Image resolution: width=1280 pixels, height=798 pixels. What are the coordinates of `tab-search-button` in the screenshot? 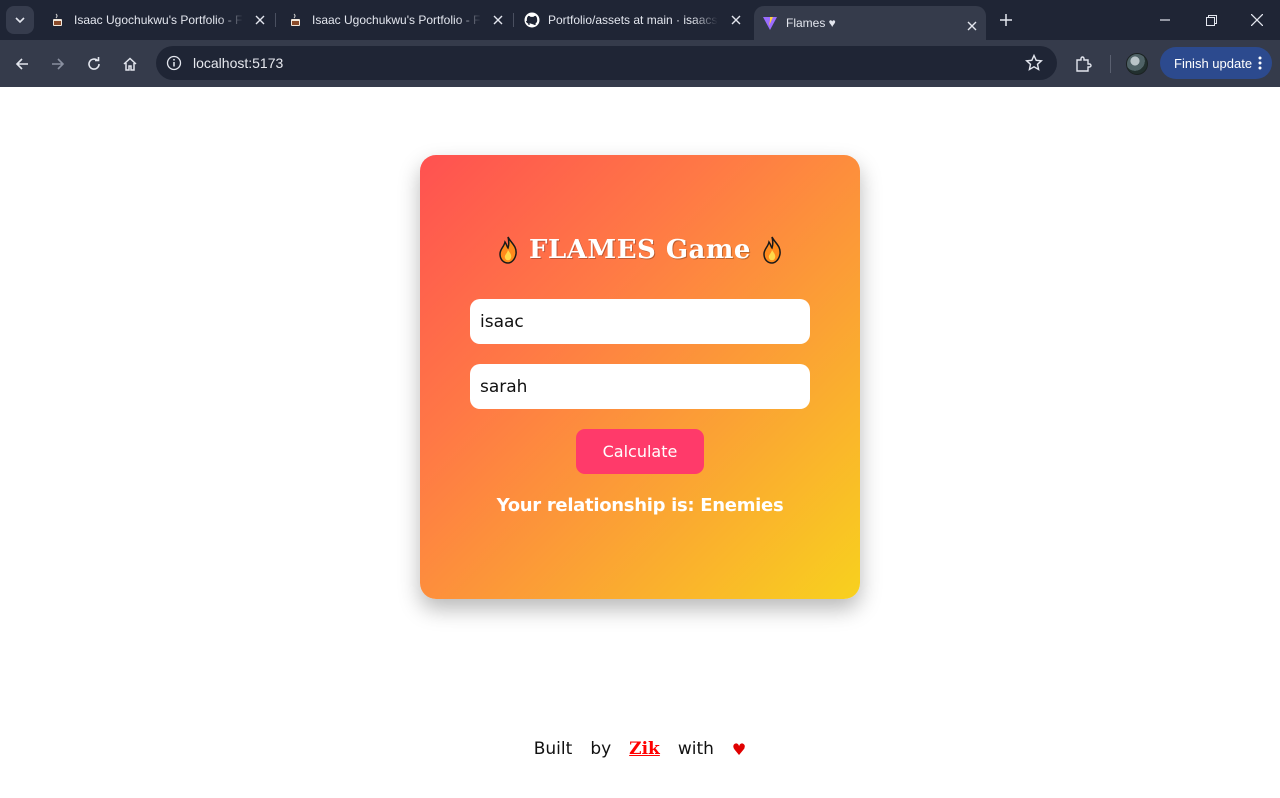 It's located at (20, 20).